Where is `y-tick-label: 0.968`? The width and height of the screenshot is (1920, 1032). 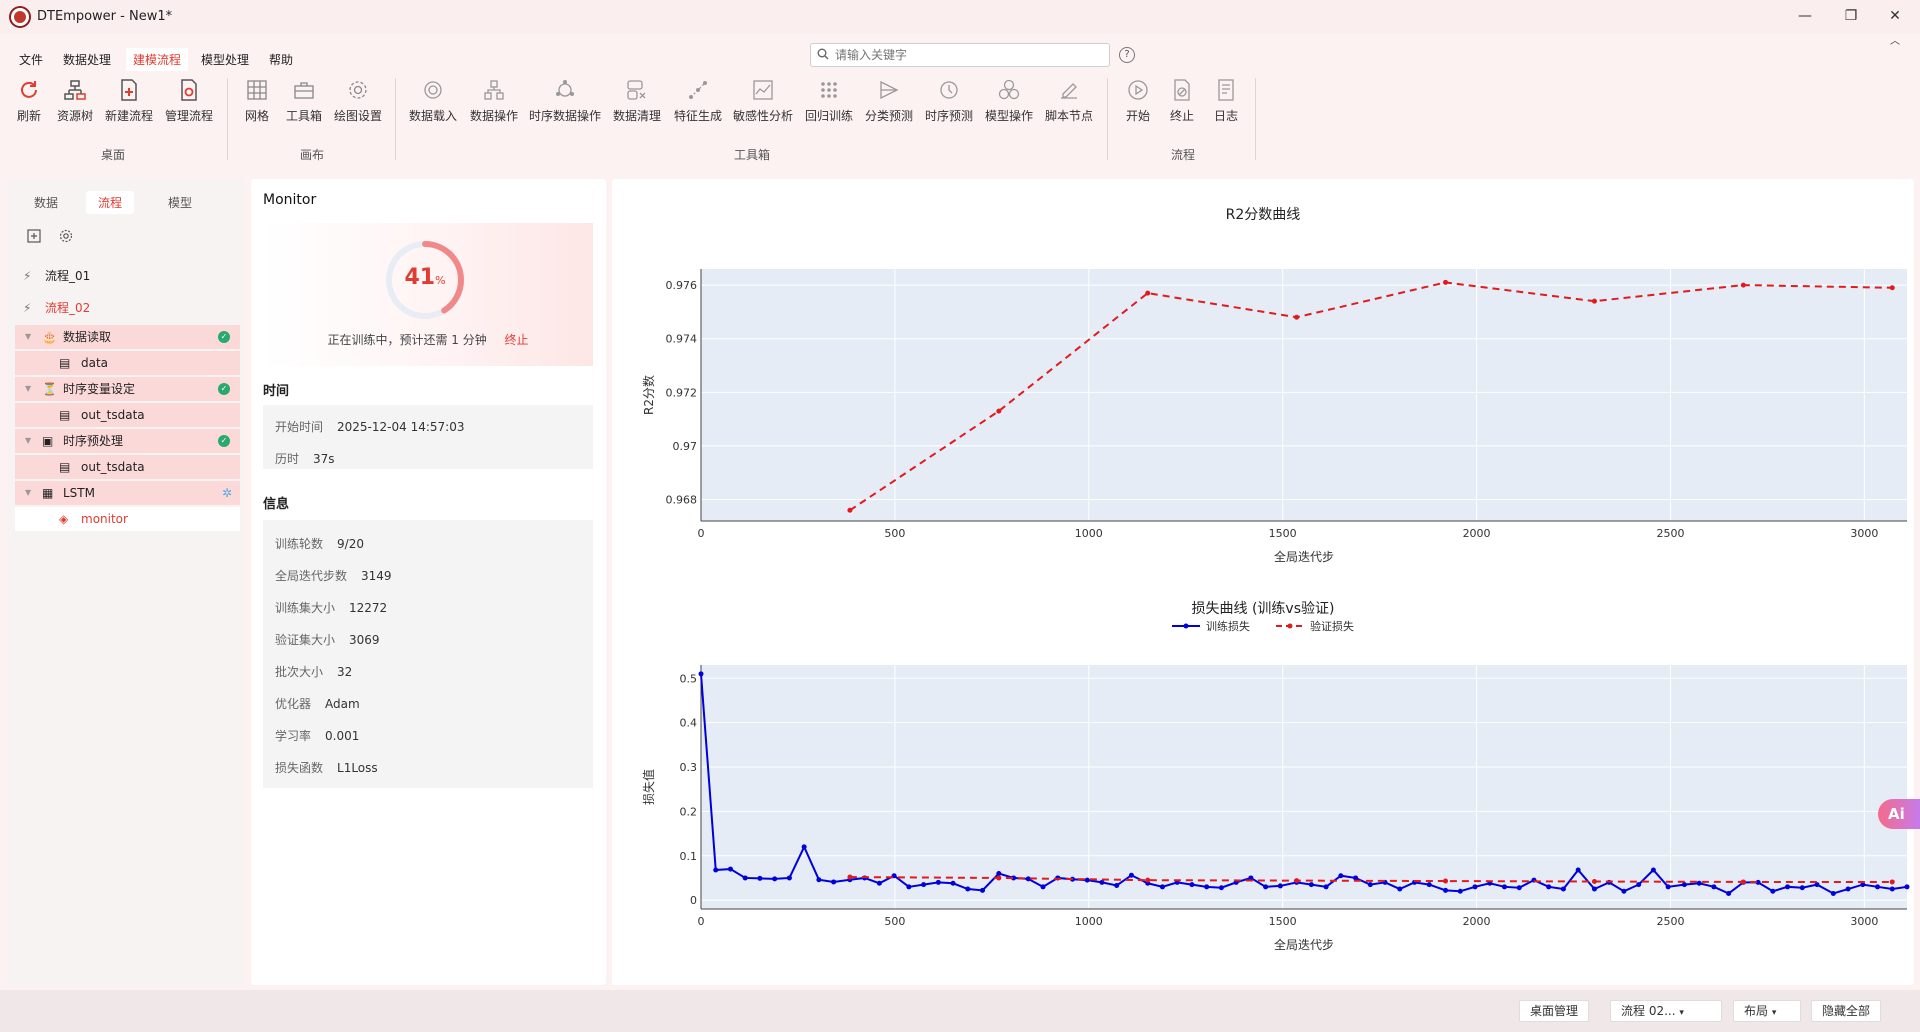
y-tick-label: 0.968 is located at coordinates (682, 500).